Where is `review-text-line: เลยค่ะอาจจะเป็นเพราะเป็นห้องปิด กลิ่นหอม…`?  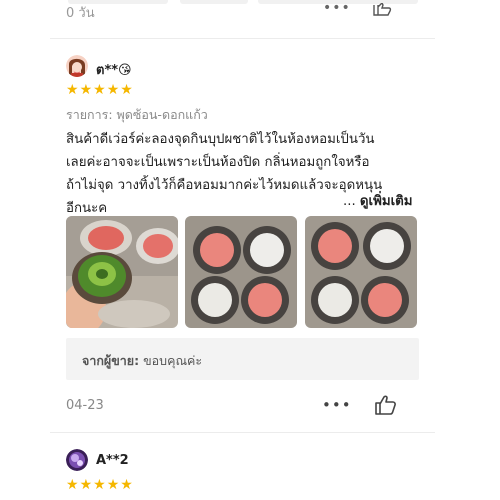
review-text-line: เลยค่ะอาจจะเป็นเพราะเป็นห้องปิด กลิ่นหอม… is located at coordinates (218, 162).